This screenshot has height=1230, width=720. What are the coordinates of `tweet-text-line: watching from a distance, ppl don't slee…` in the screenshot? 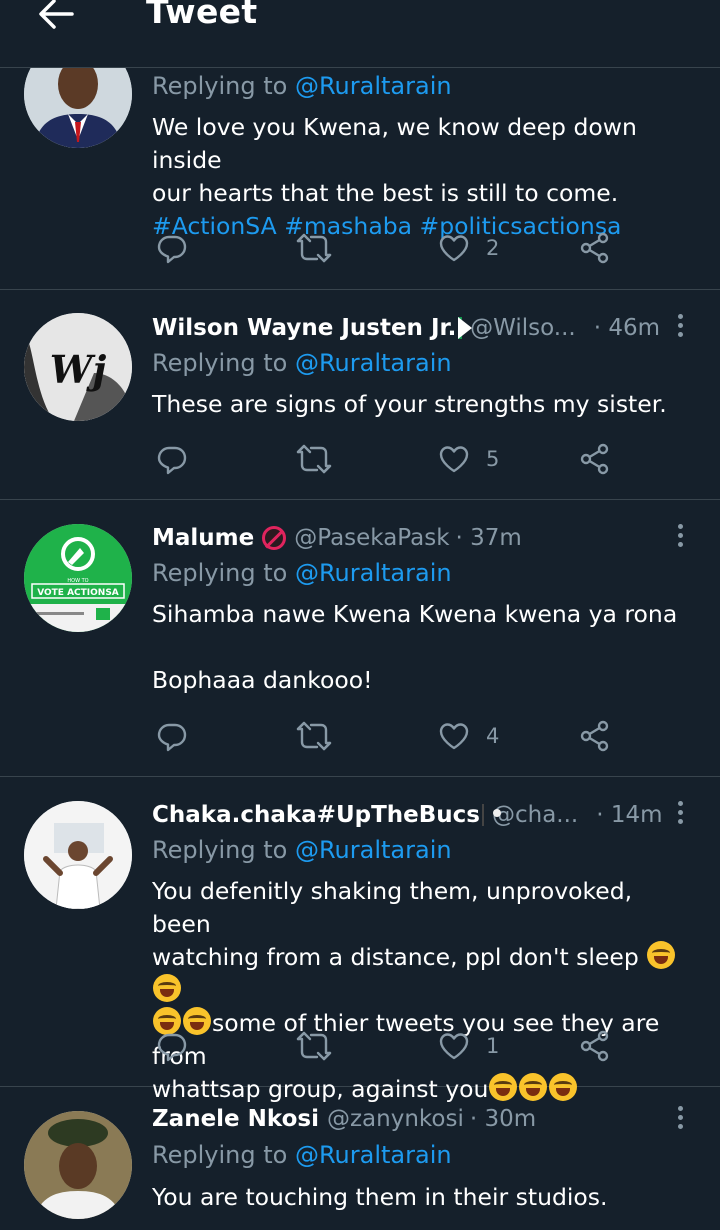 It's located at (424, 974).